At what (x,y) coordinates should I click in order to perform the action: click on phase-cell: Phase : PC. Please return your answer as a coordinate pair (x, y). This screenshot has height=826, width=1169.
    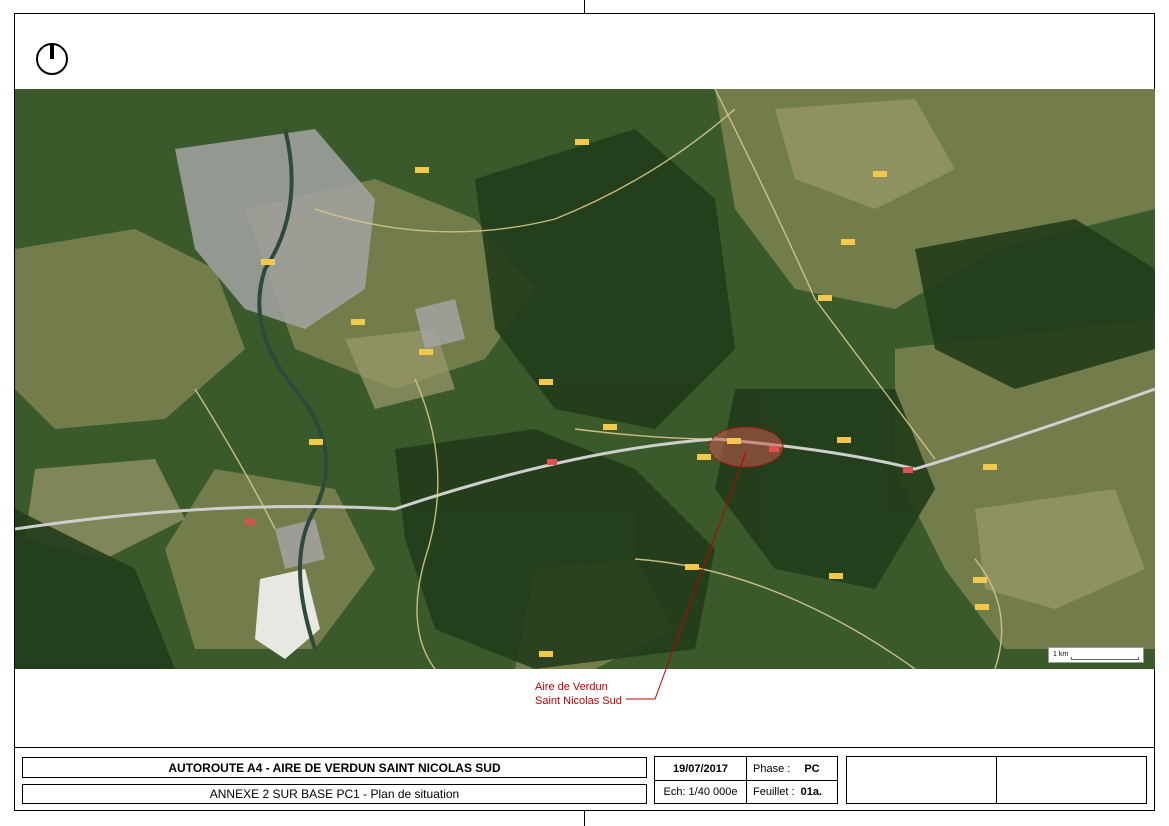
    Looking at the image, I should click on (792, 768).